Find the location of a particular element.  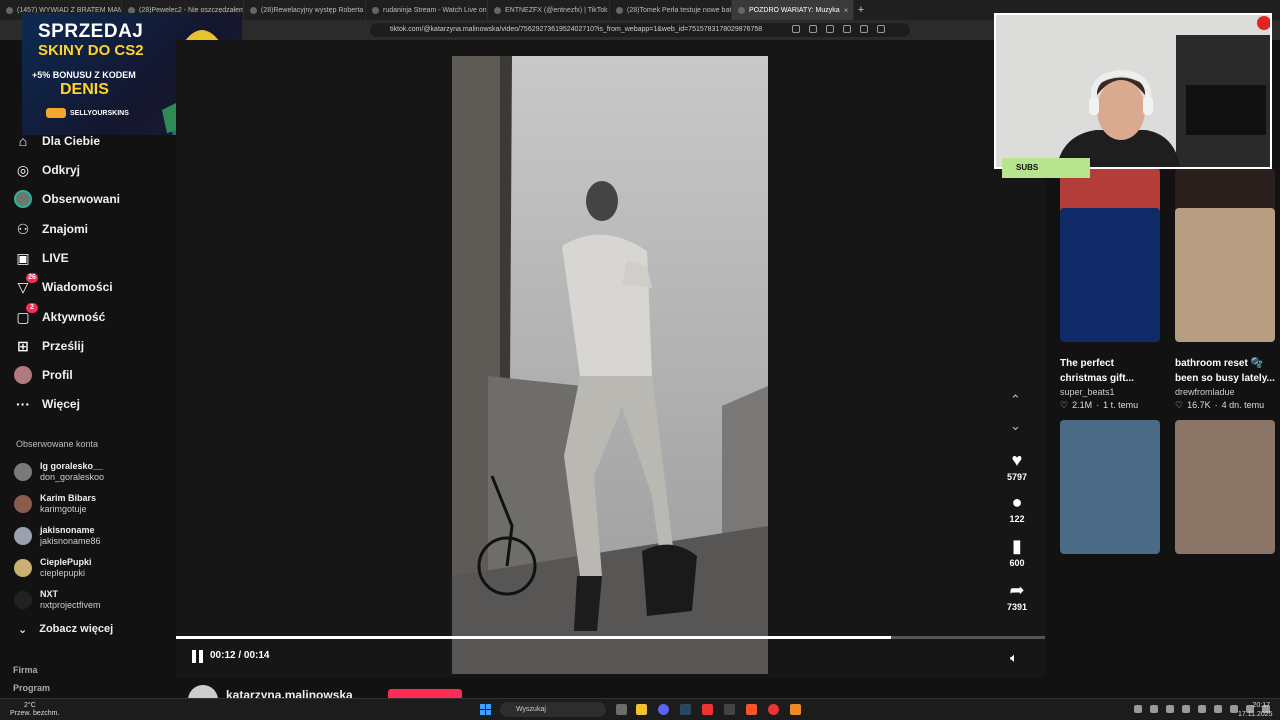

brave-browser-icon is located at coordinates (751, 709).